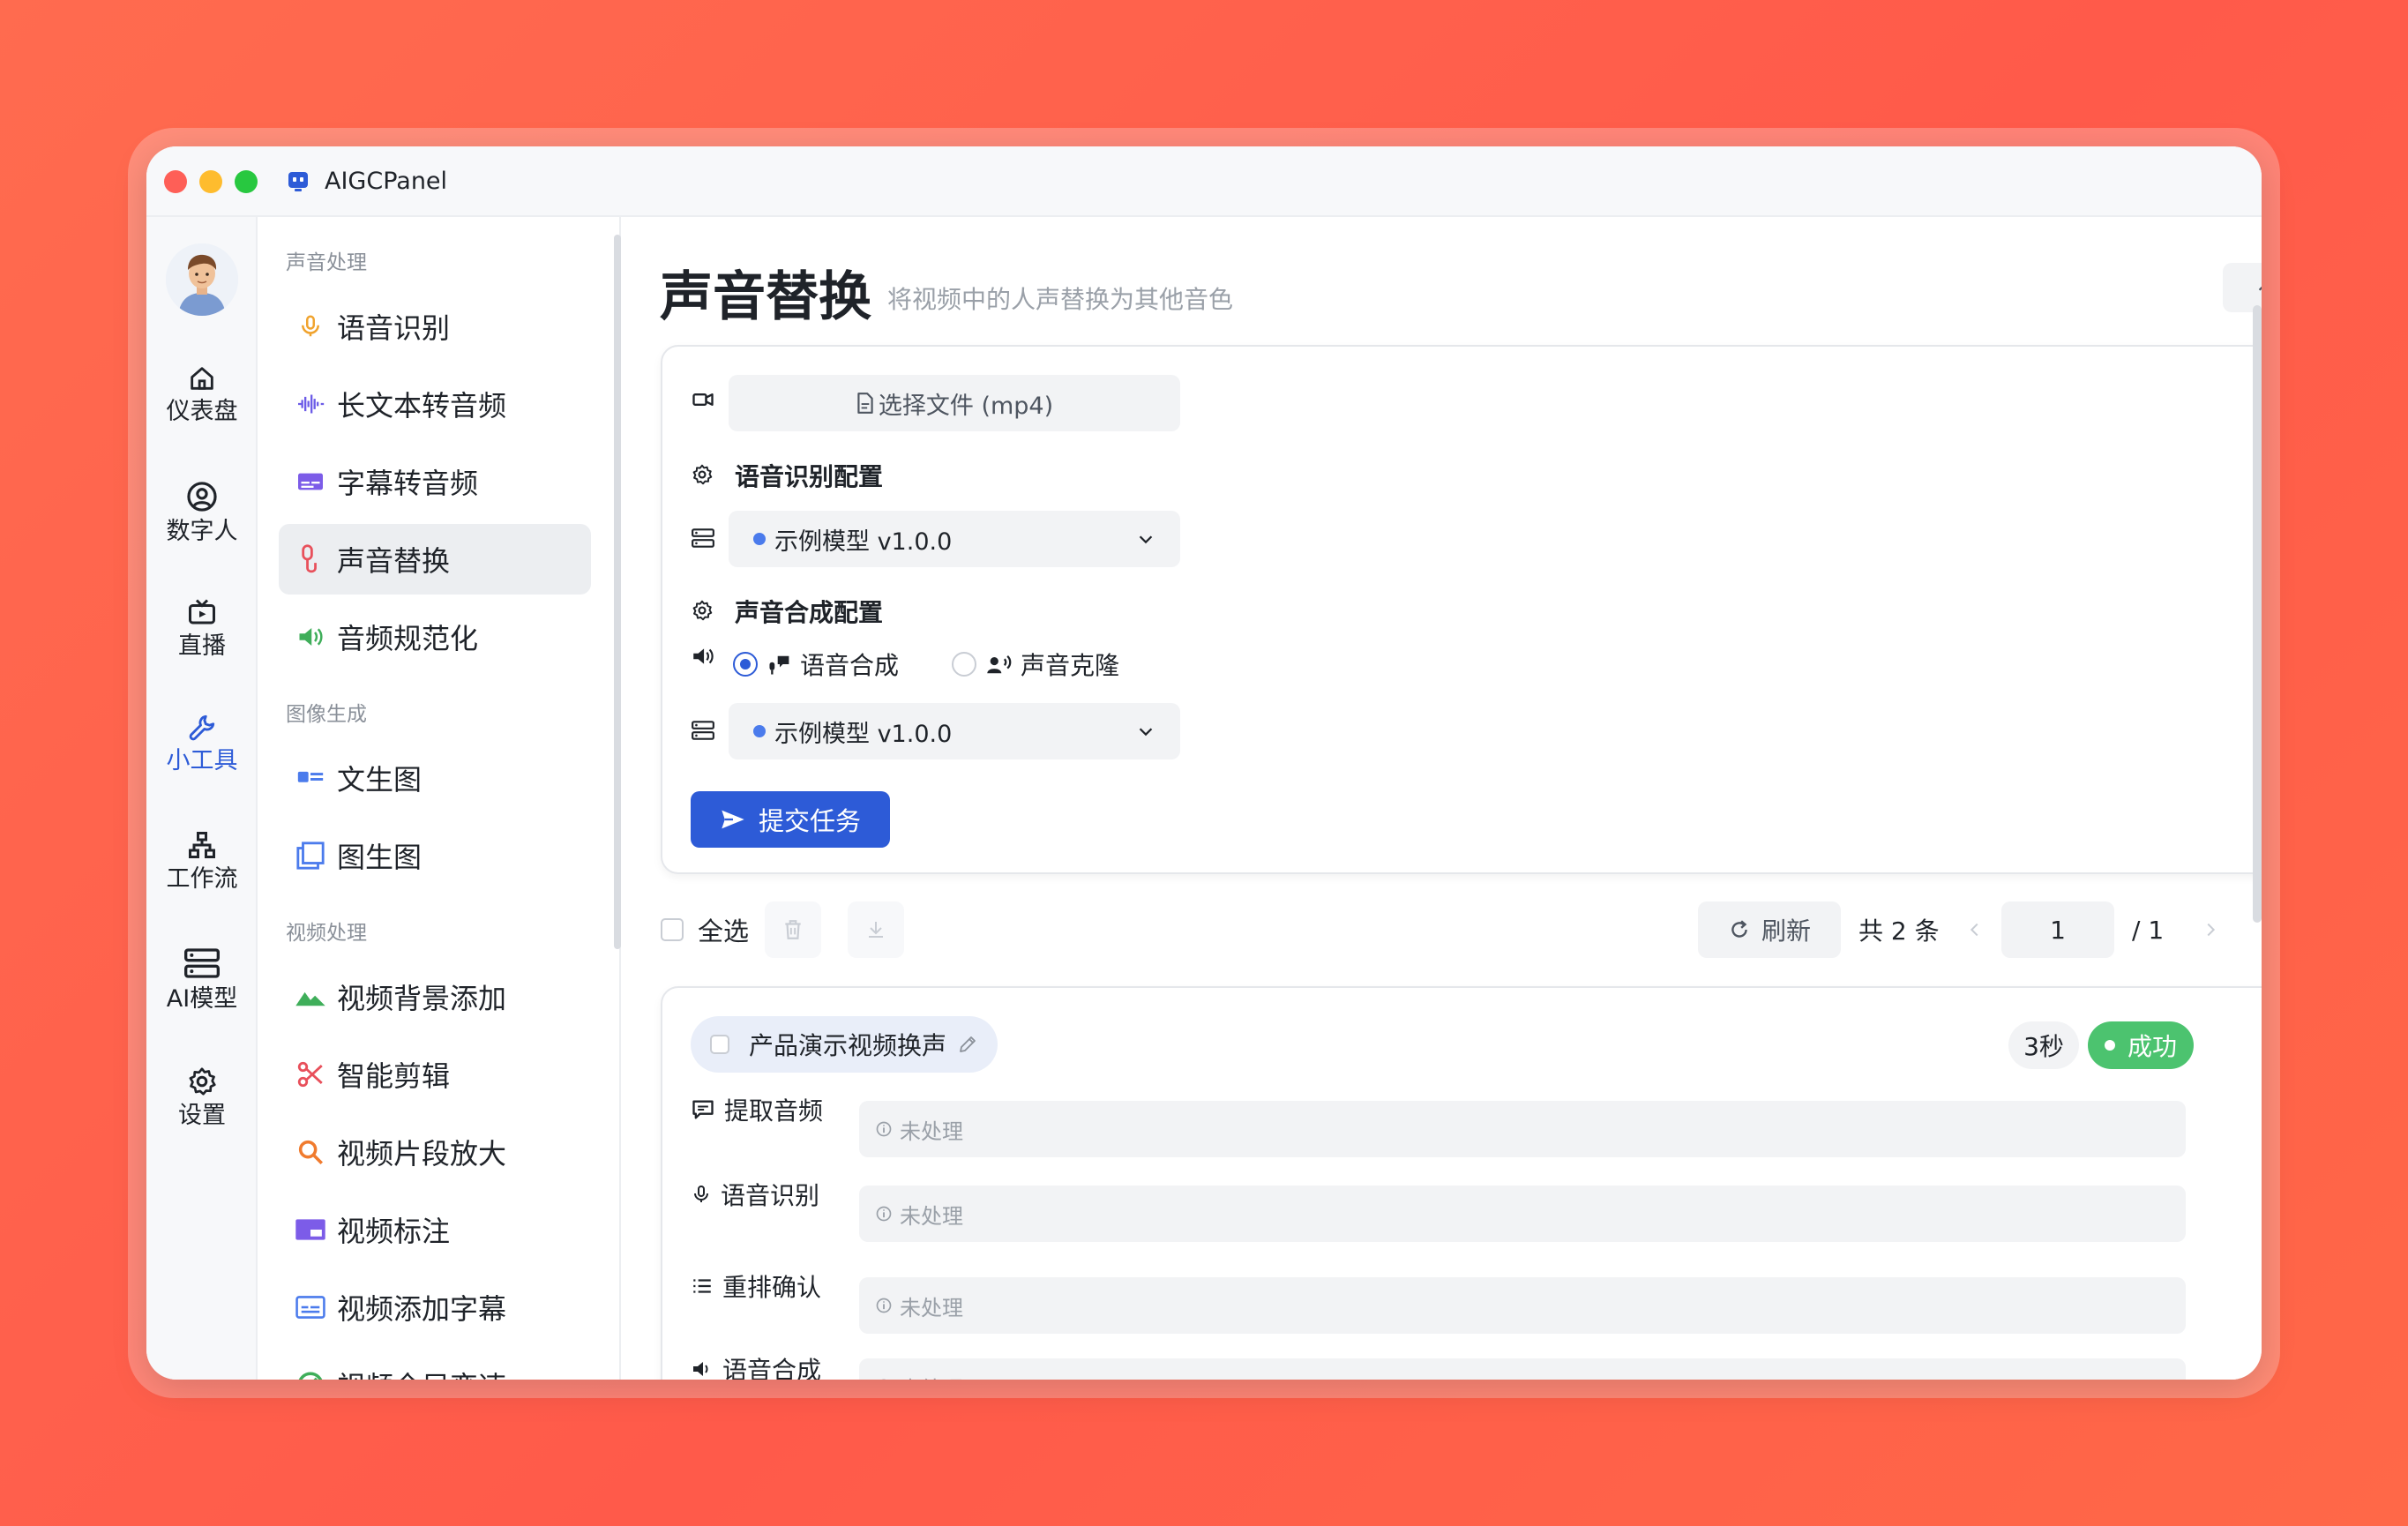 The width and height of the screenshot is (2408, 1526). I want to click on tts-option-synthesis: 语音合成, so click(833, 664).